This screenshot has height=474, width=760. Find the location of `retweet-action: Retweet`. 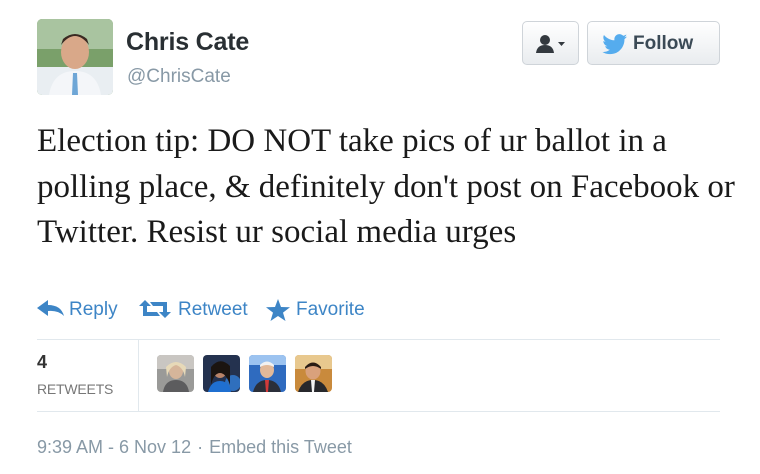

retweet-action: Retweet is located at coordinates (193, 310).